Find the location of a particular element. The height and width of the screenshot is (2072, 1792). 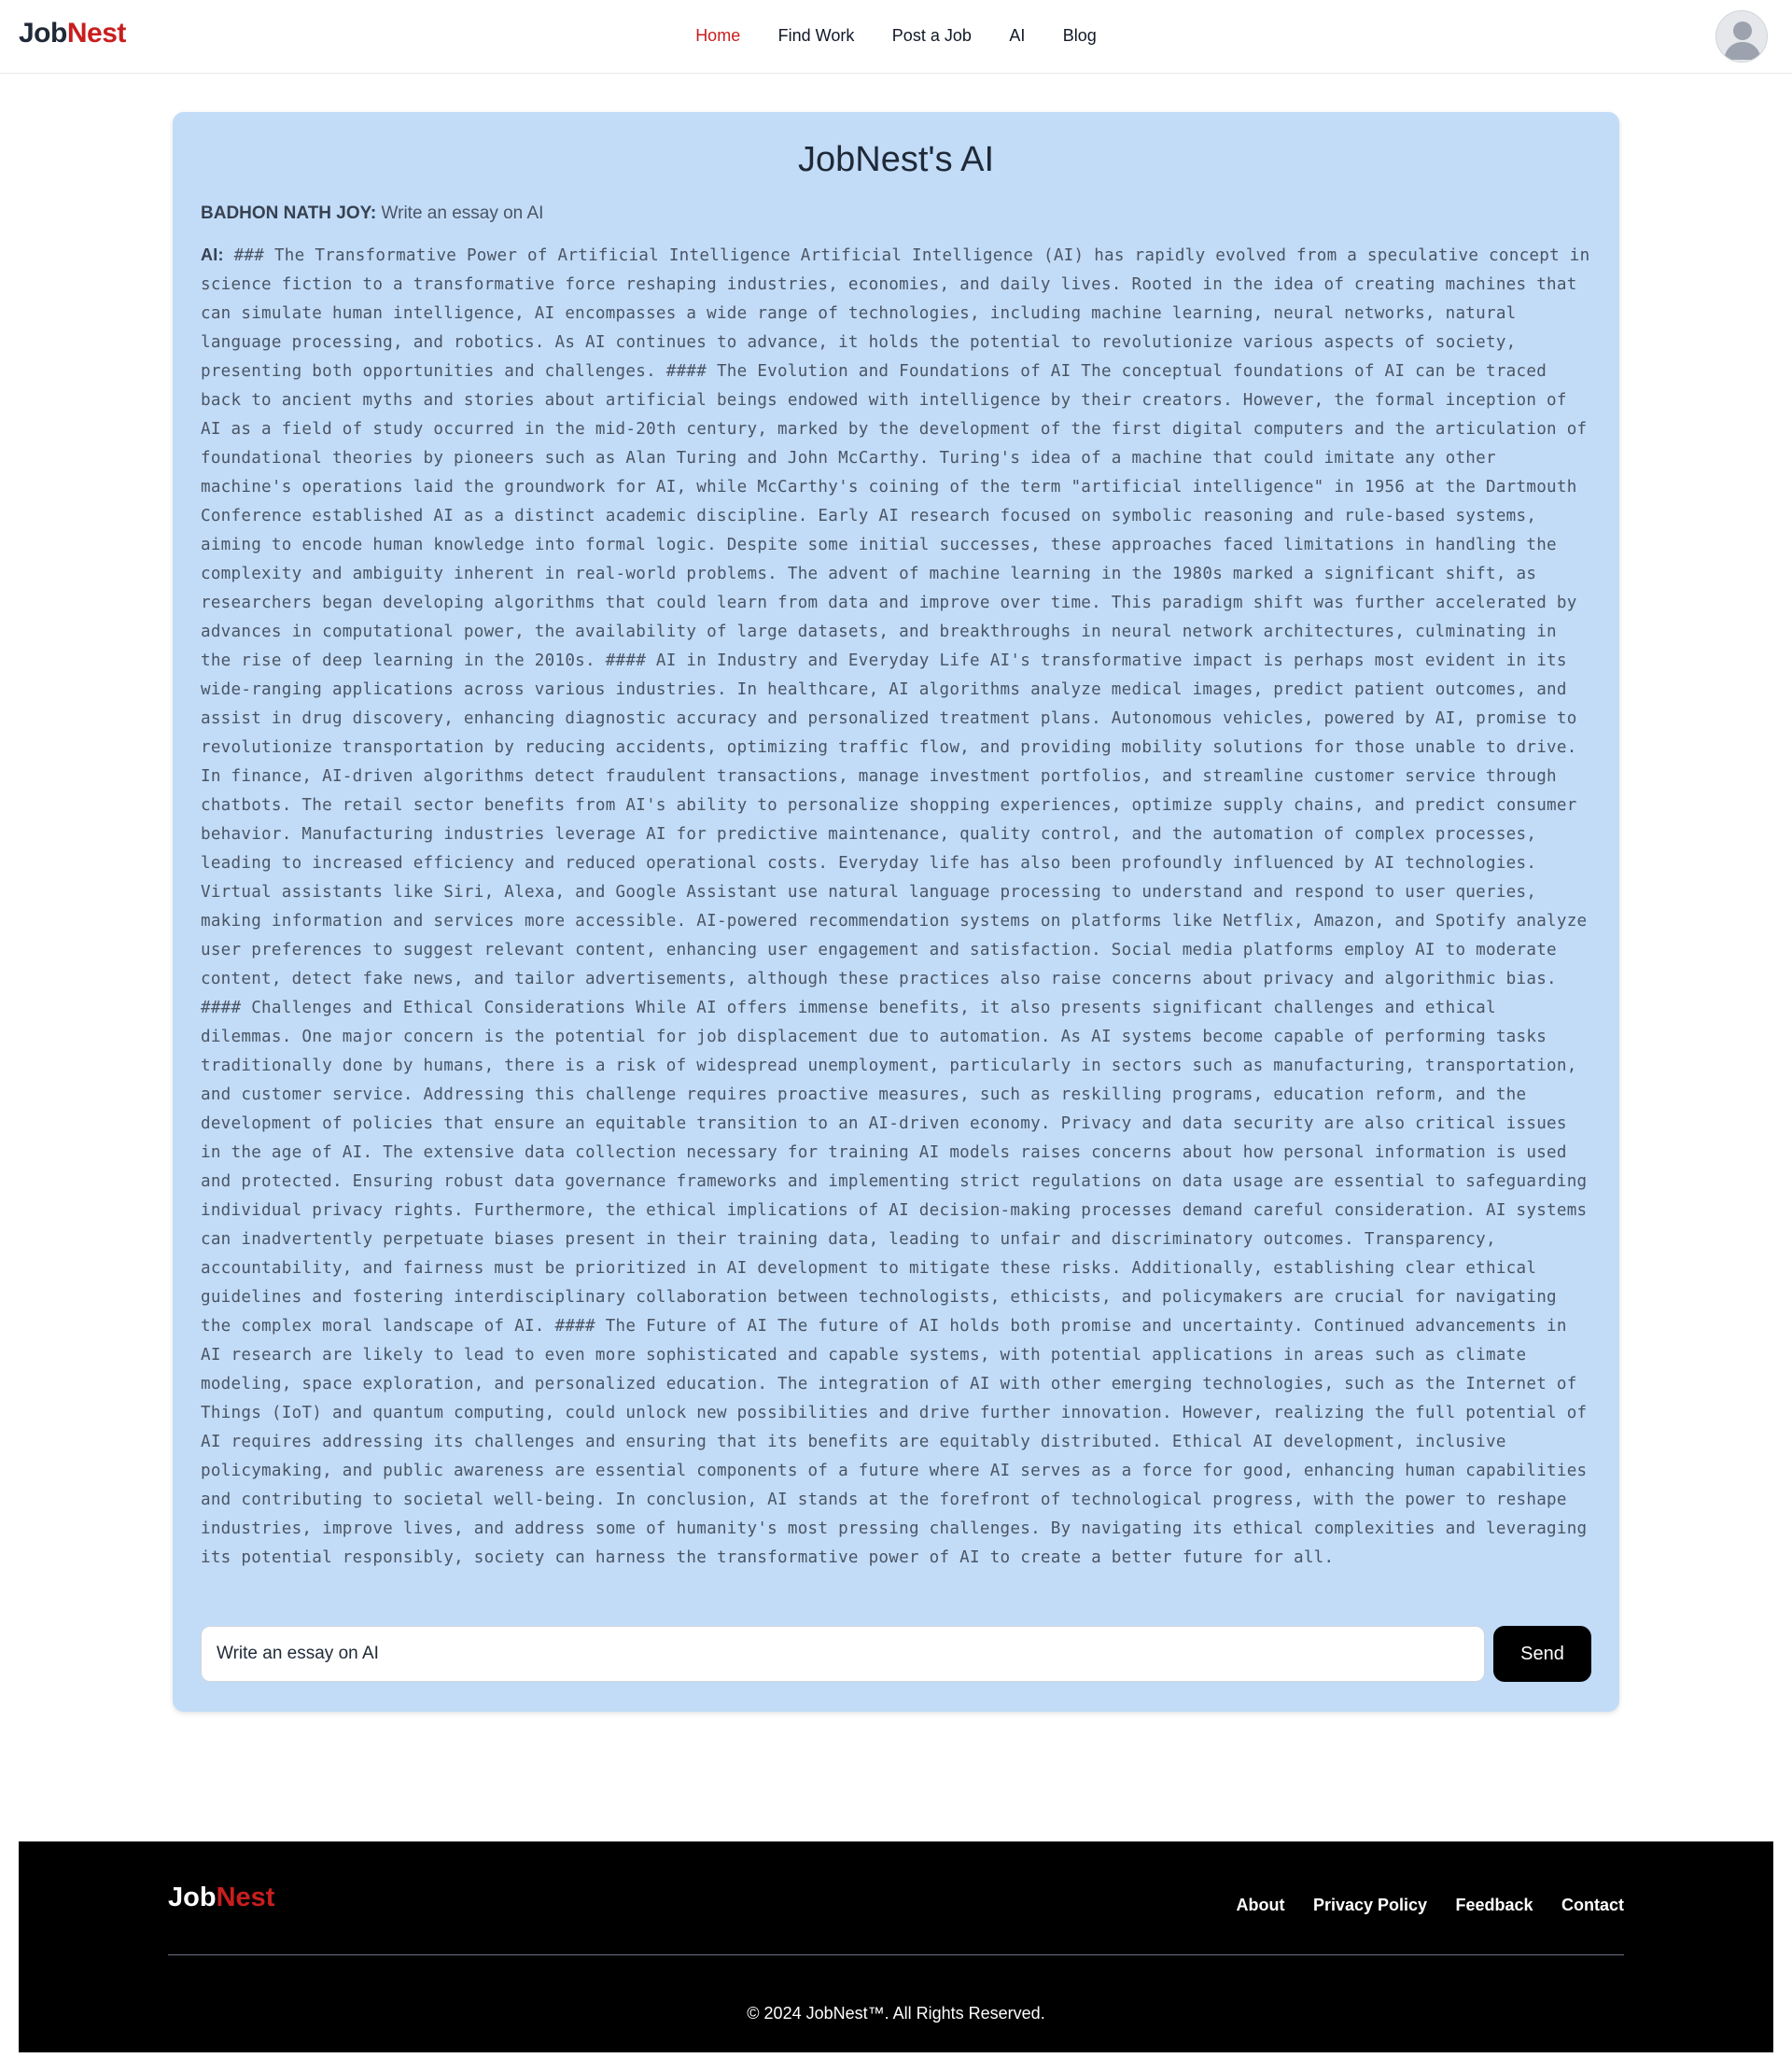

user-message-text: Write an essay on AI is located at coordinates (462, 213).